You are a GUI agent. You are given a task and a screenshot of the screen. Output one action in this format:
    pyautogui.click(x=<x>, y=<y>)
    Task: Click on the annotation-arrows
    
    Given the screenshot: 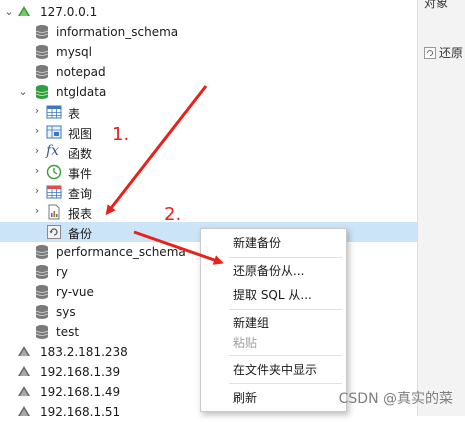 What is the action you would take?
    pyautogui.click(x=164, y=175)
    